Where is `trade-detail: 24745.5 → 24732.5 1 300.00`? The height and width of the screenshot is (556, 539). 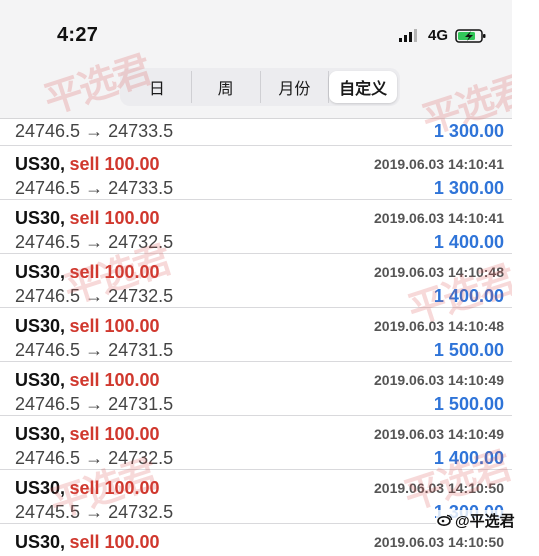 trade-detail: 24745.5 → 24732.5 1 300.00 is located at coordinates (259, 512).